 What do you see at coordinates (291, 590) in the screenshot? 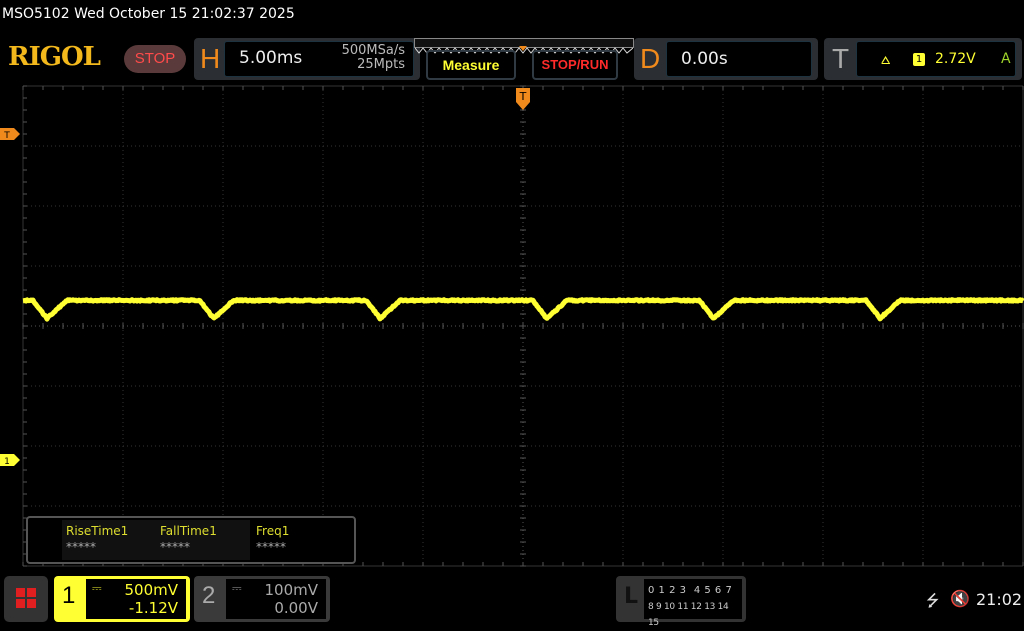
I see `channel-scale: 100mV` at bounding box center [291, 590].